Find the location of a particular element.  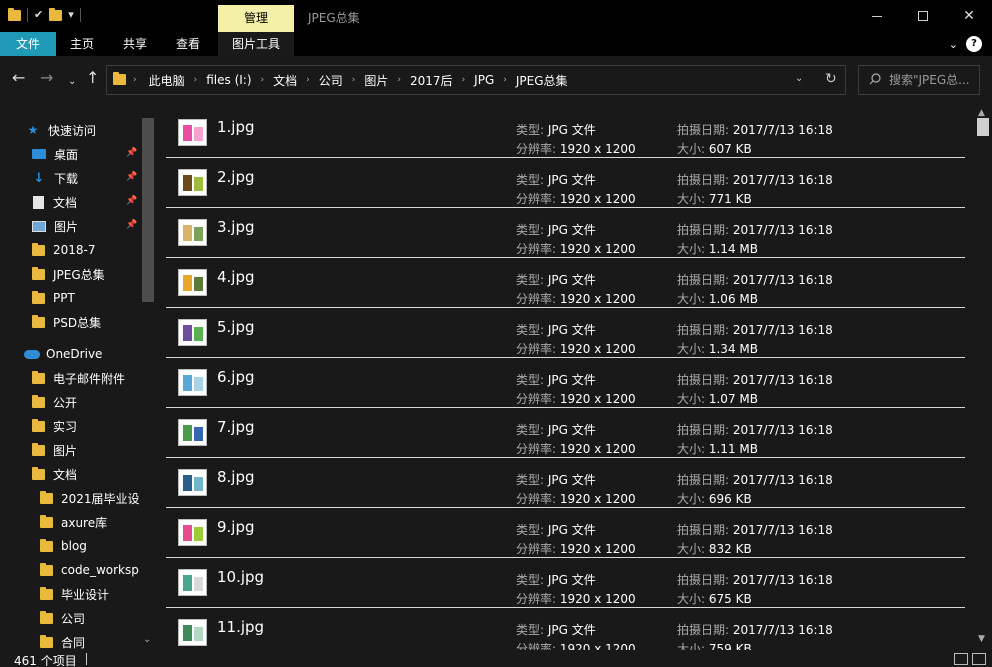

nav-item: ↓ 下载 is located at coordinates (55, 178).